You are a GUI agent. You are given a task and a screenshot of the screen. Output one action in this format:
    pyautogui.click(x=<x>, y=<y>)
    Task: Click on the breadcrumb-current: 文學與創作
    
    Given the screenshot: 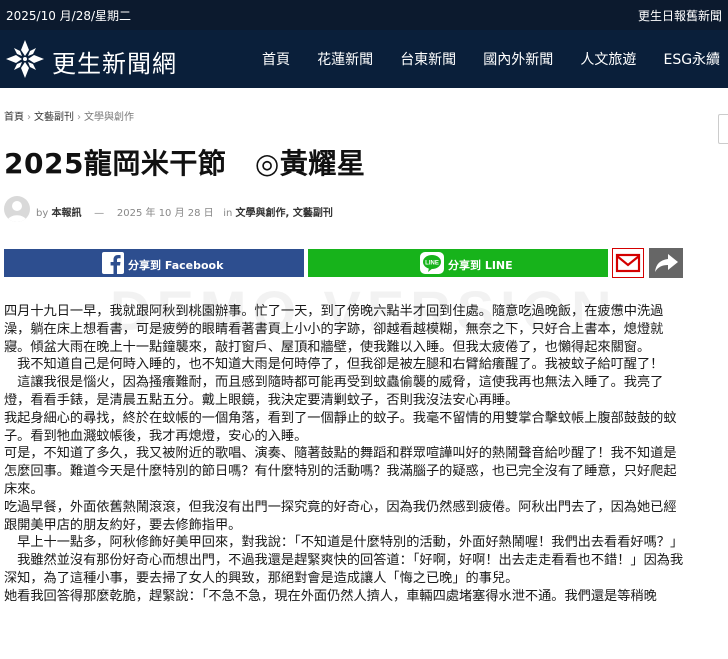 What is the action you would take?
    pyautogui.click(x=109, y=117)
    